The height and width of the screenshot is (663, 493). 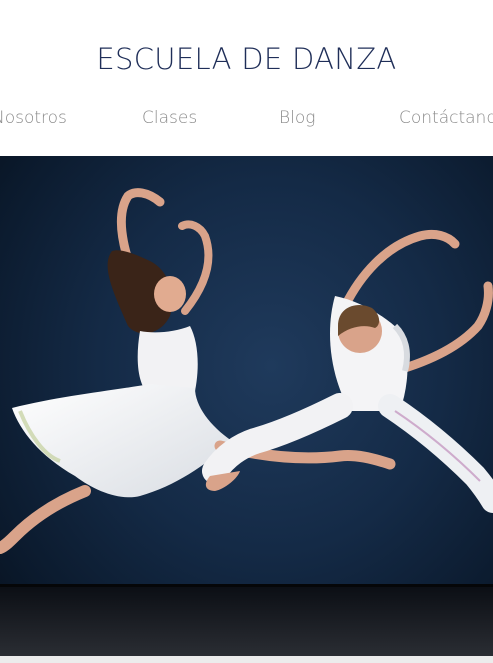 I want to click on nav-item-clases: Clases, so click(x=169, y=118).